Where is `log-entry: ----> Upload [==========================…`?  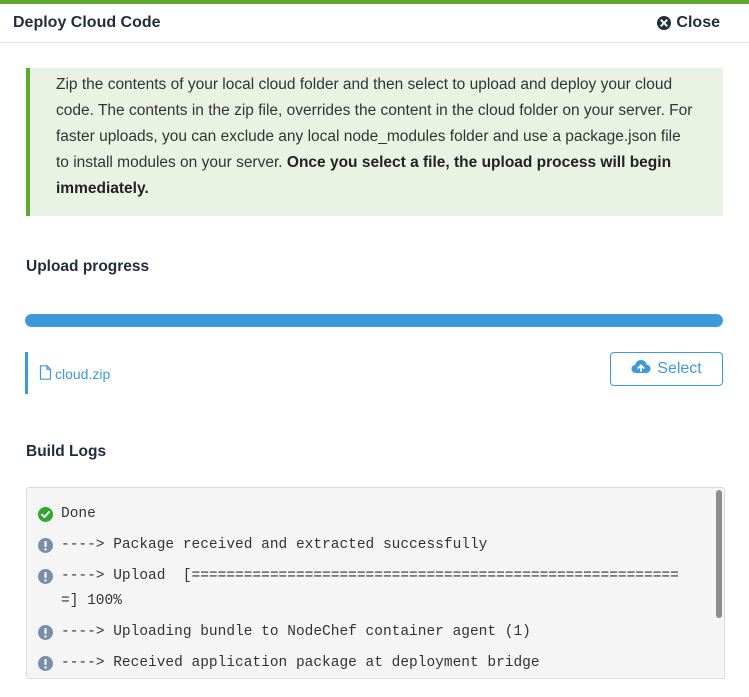 log-entry: ----> Upload [==========================… is located at coordinates (366, 588).